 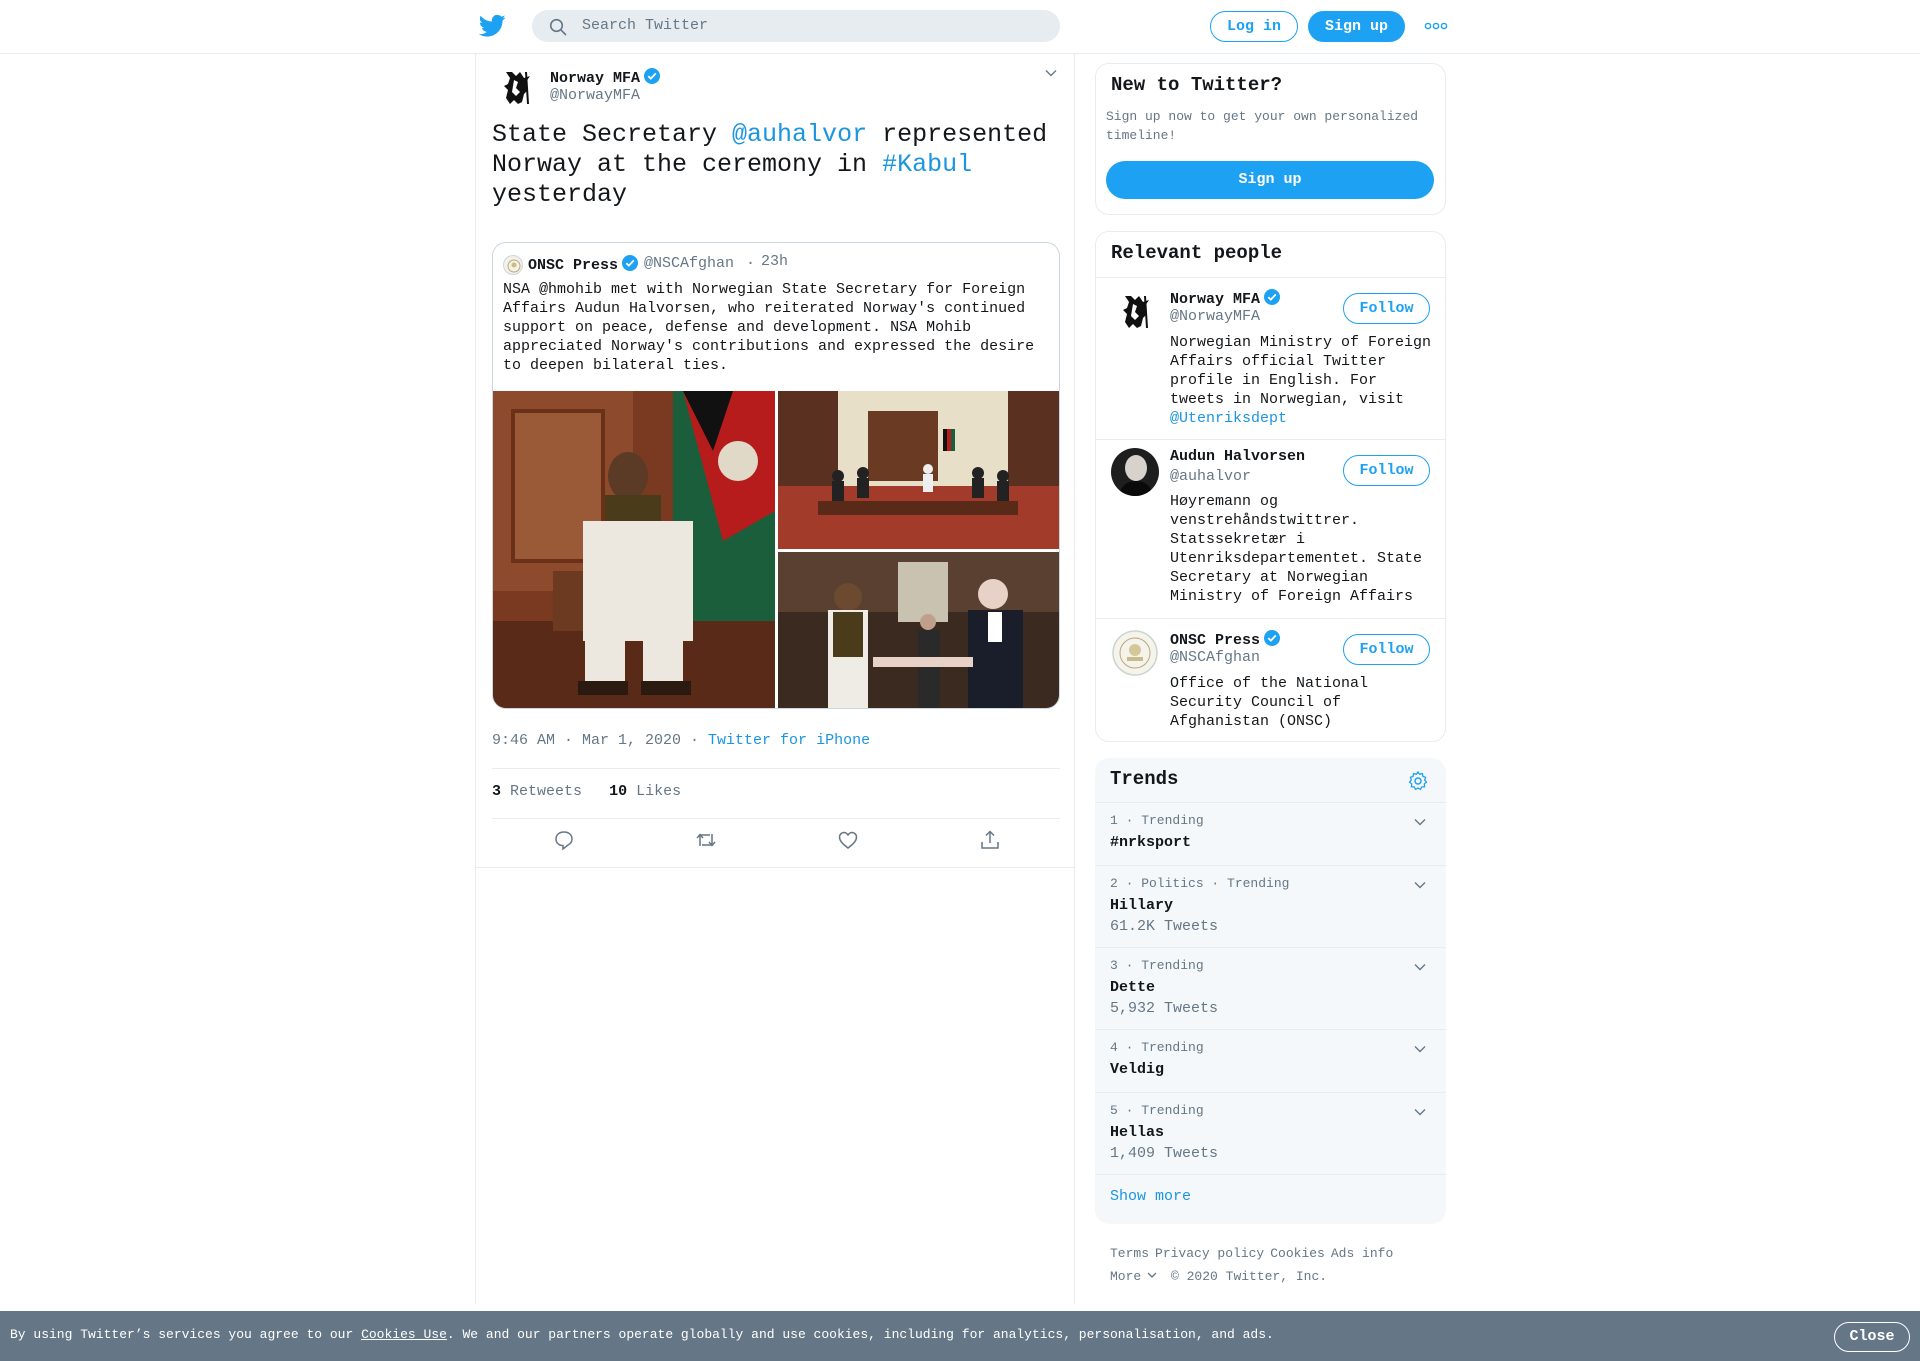 What do you see at coordinates (1209, 1253) in the screenshot?
I see `footer-privacy-link: Privacy policy` at bounding box center [1209, 1253].